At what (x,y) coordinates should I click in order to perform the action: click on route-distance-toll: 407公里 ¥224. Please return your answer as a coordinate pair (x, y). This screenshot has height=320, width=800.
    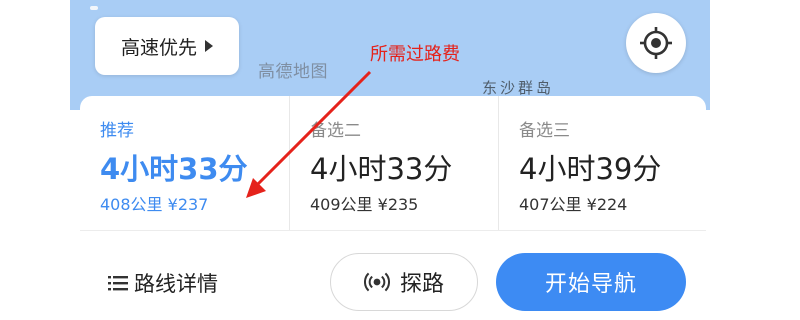
    Looking at the image, I should click on (573, 203).